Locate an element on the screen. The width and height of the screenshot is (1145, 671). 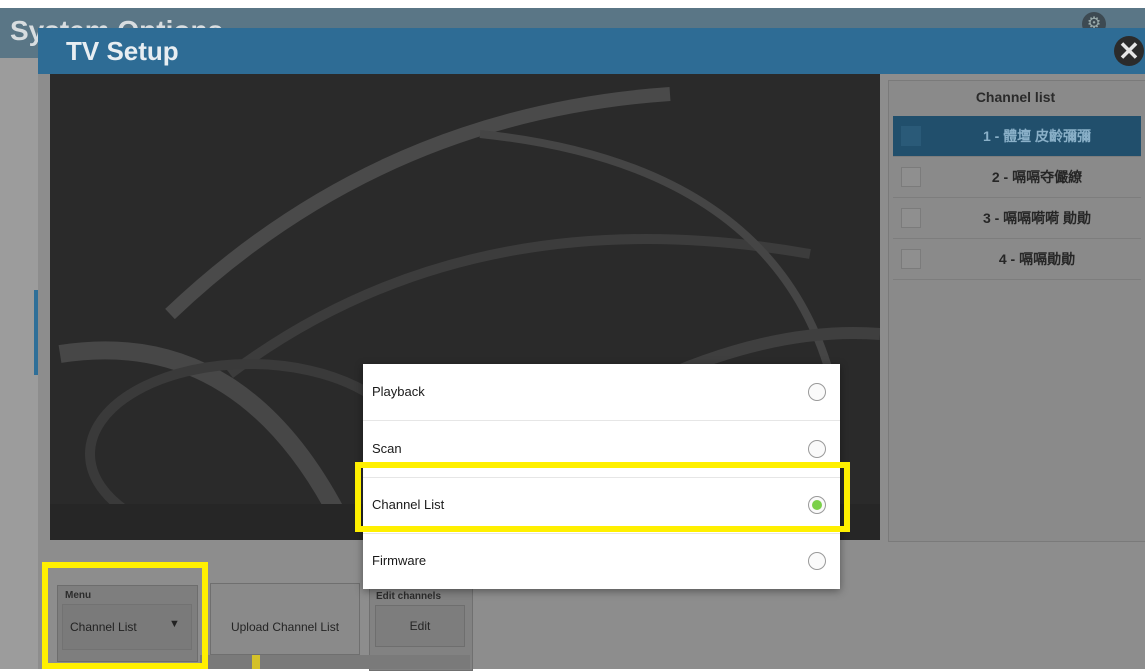
channel-list-header: Channel list is located at coordinates (1015, 97).